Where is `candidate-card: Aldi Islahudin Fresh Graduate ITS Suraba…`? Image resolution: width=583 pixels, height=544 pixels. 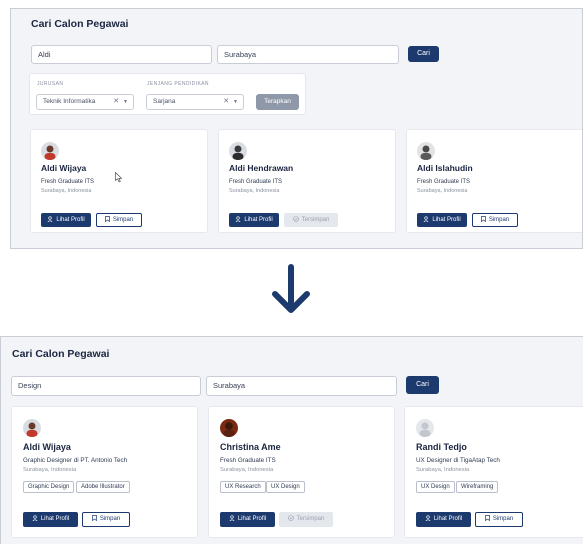 candidate-card: Aldi Islahudin Fresh Graduate ITS Suraba… is located at coordinates (494, 181).